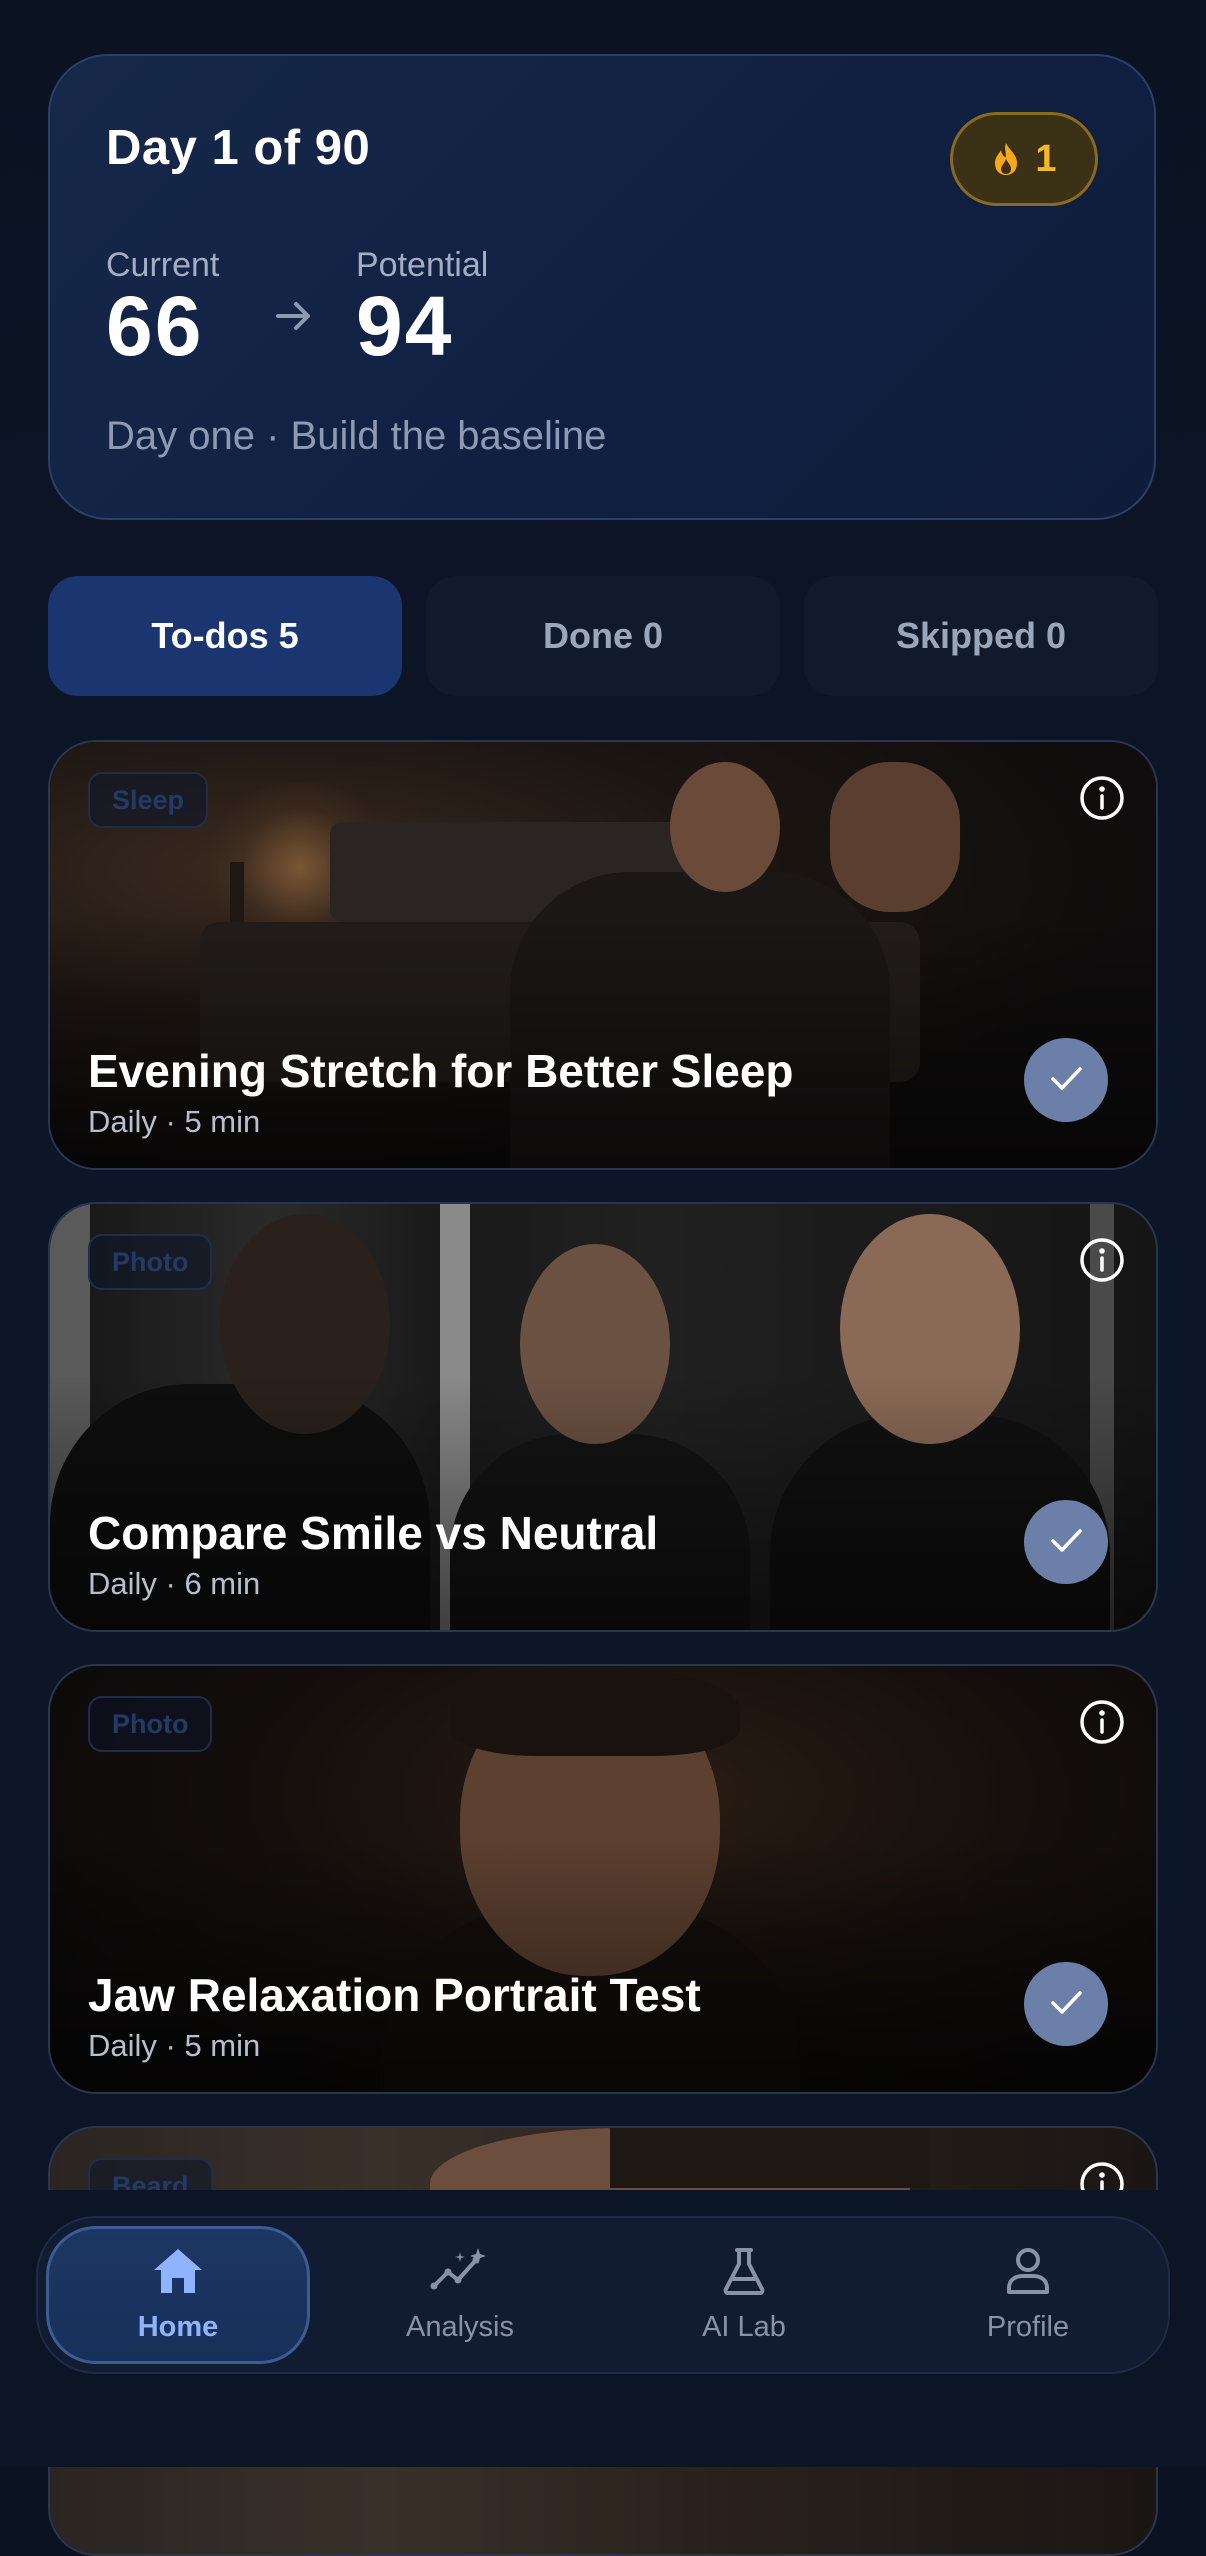  I want to click on nav-label: Profile, so click(1028, 2327).